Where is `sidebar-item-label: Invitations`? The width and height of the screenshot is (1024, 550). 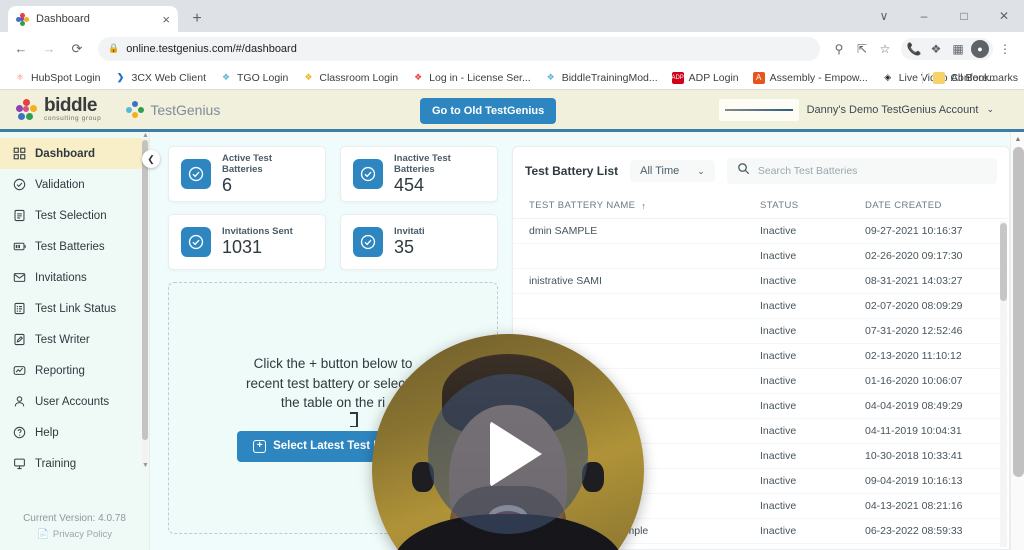 sidebar-item-label: Invitations is located at coordinates (61, 277).